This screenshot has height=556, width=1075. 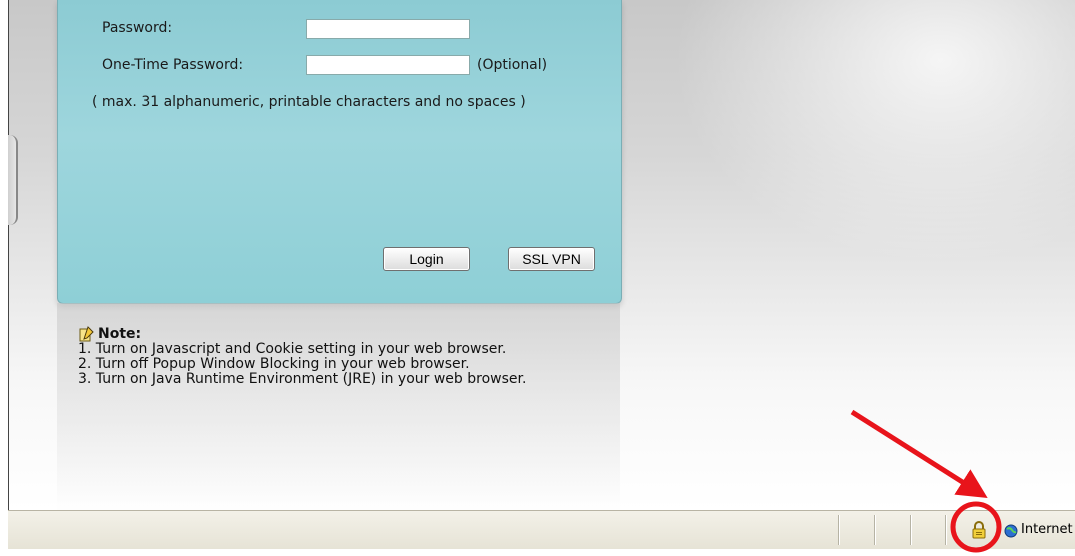 I want to click on background-decoration, so click(x=13, y=180).